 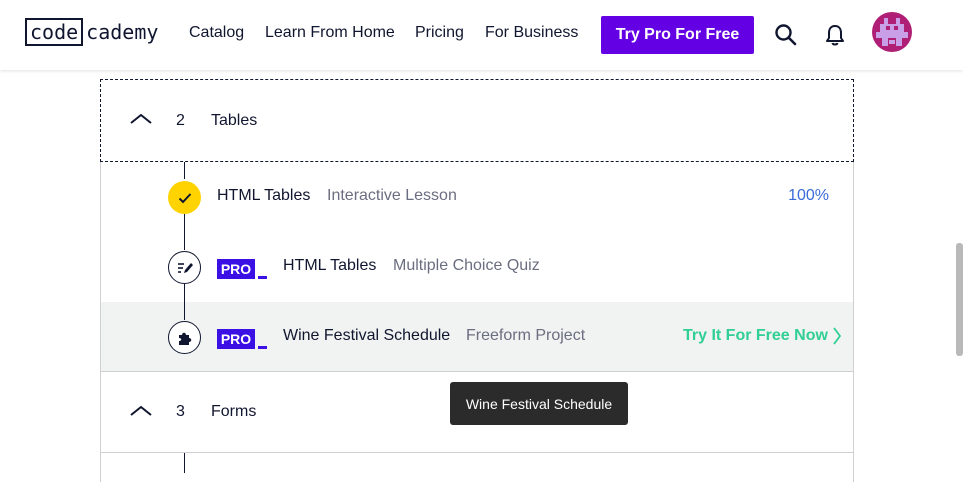 What do you see at coordinates (477, 467) in the screenshot?
I see `module-items-list` at bounding box center [477, 467].